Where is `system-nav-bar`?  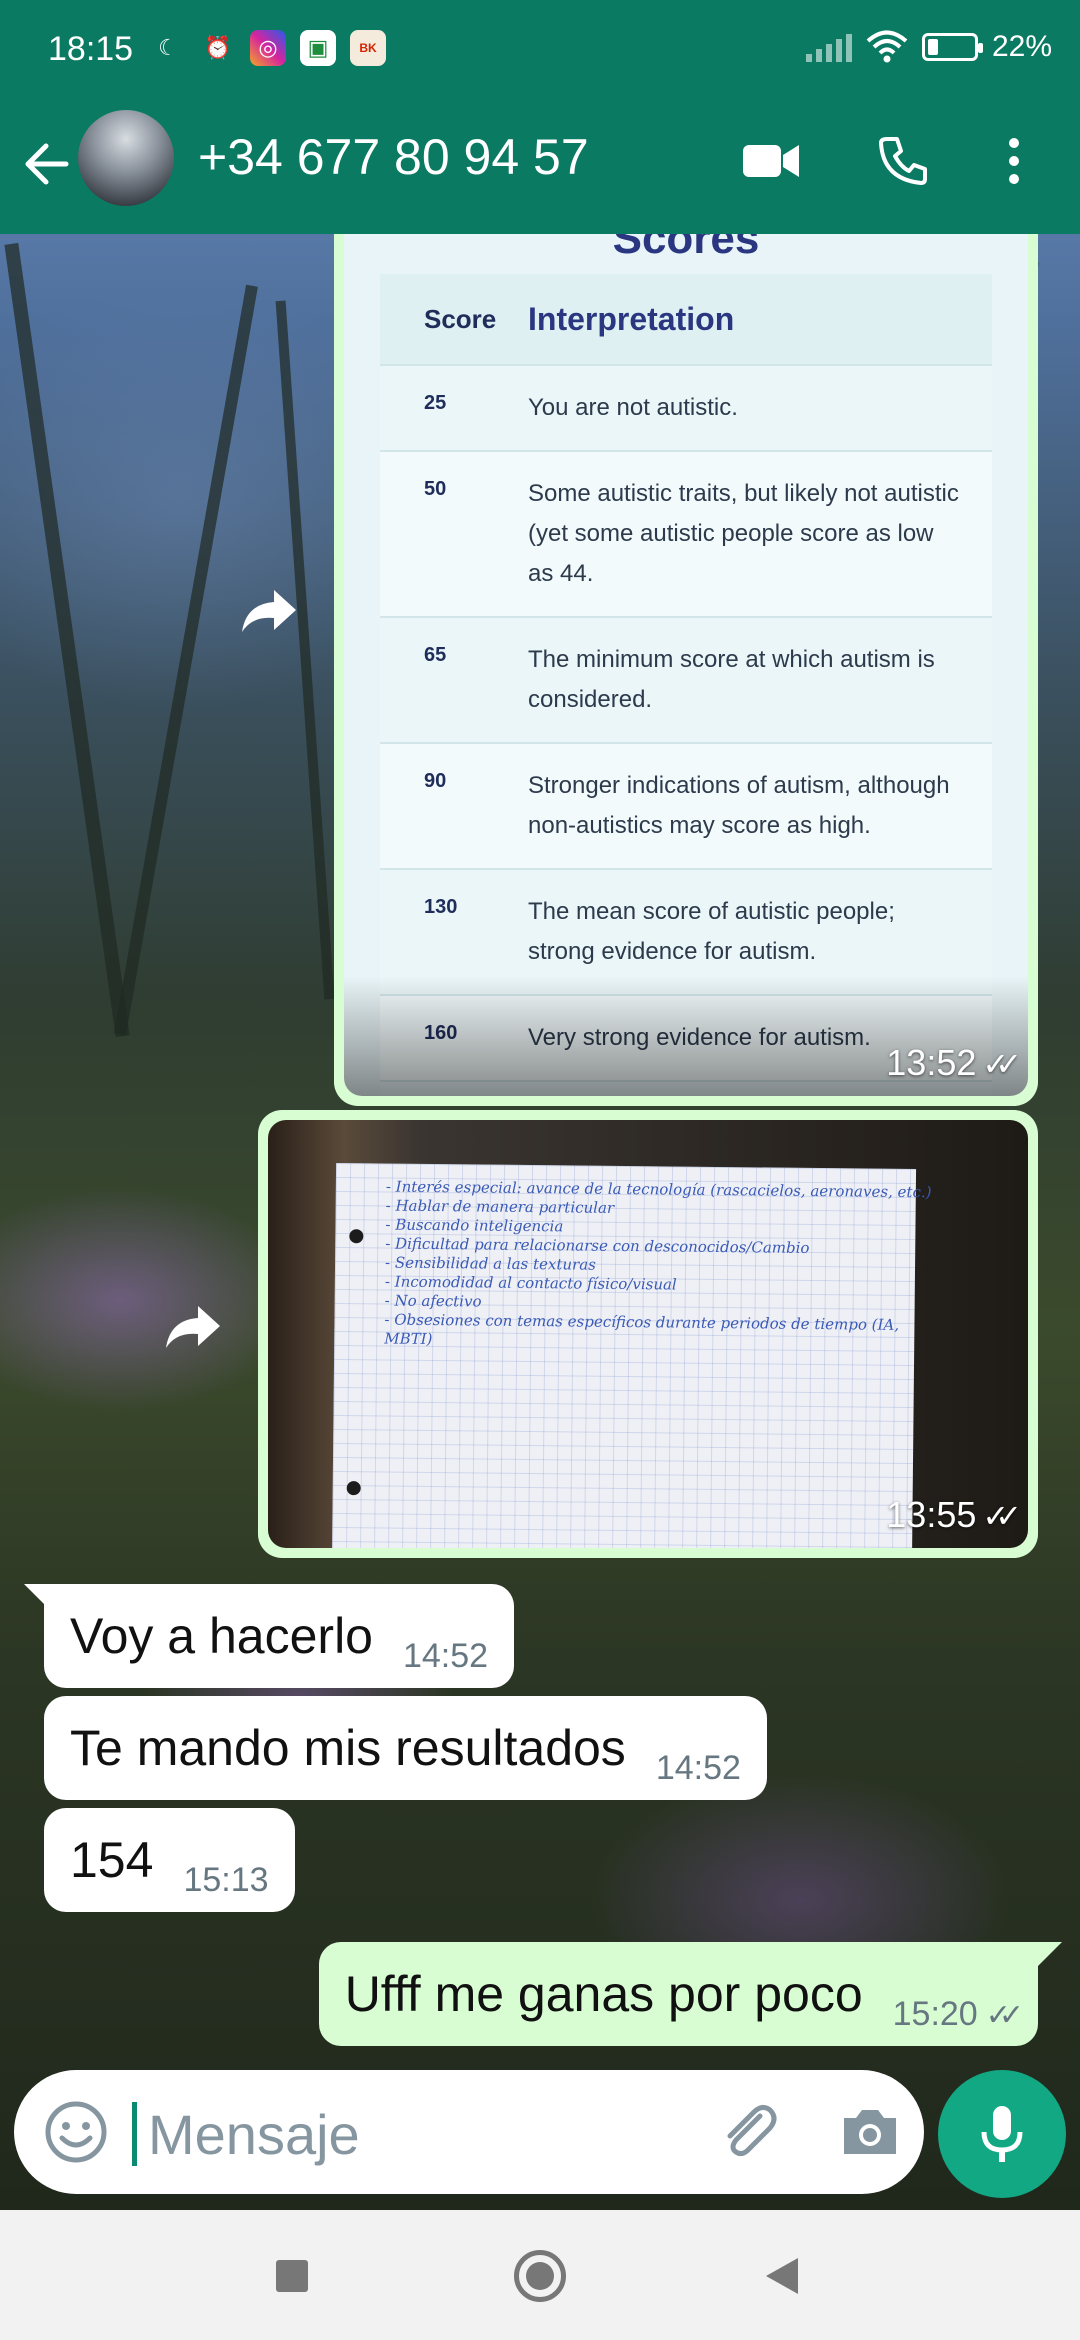 system-nav-bar is located at coordinates (540, 2275).